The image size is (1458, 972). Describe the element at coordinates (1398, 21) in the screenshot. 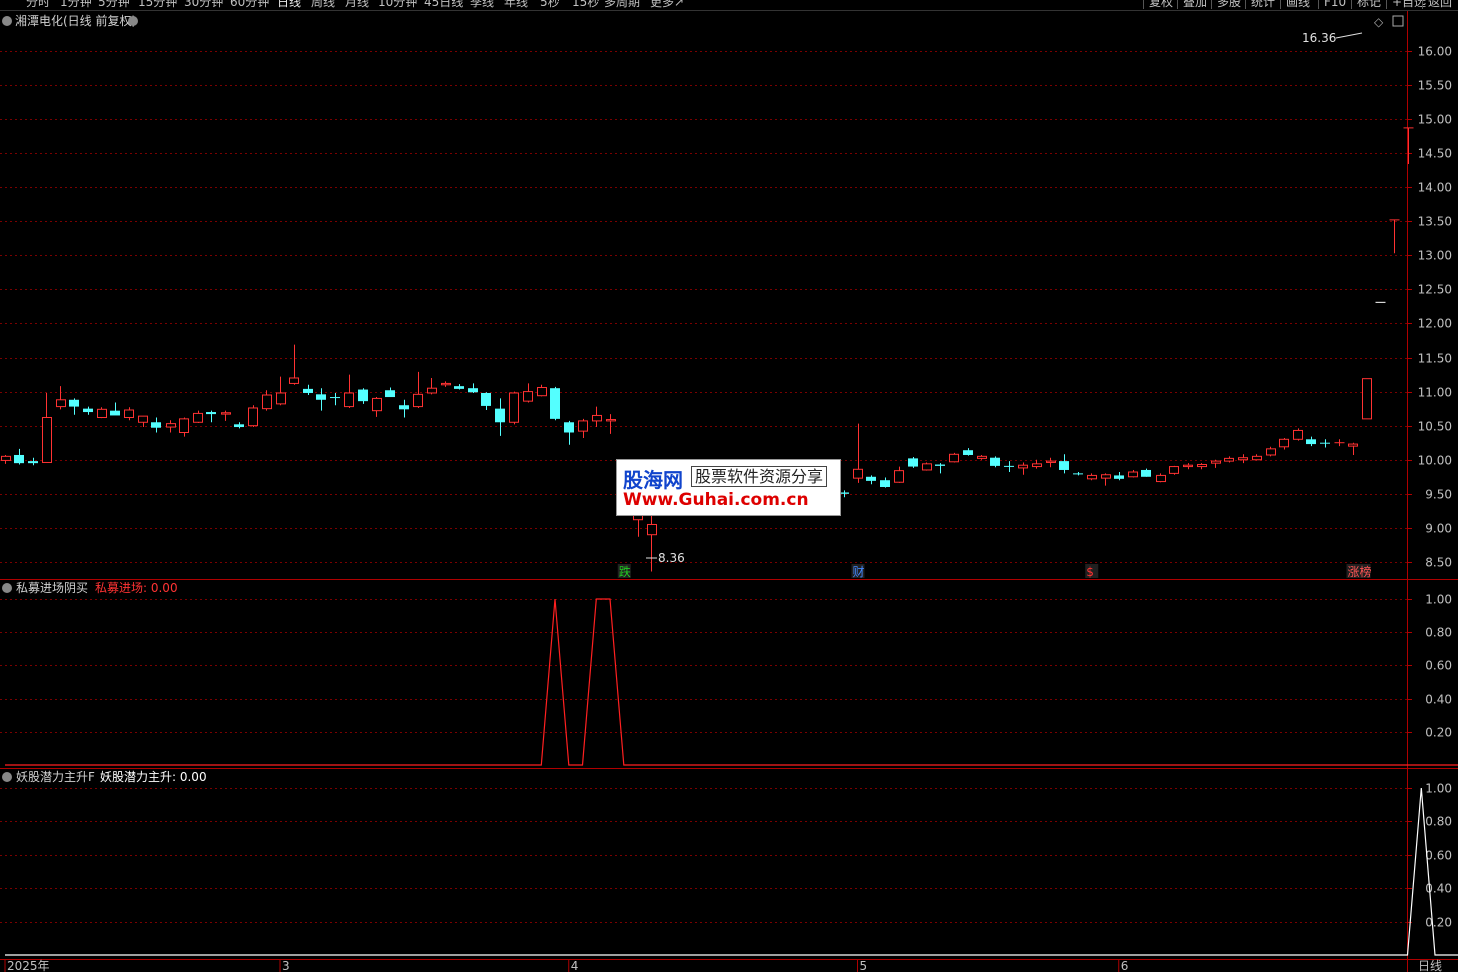

I see `window-icon` at that location.